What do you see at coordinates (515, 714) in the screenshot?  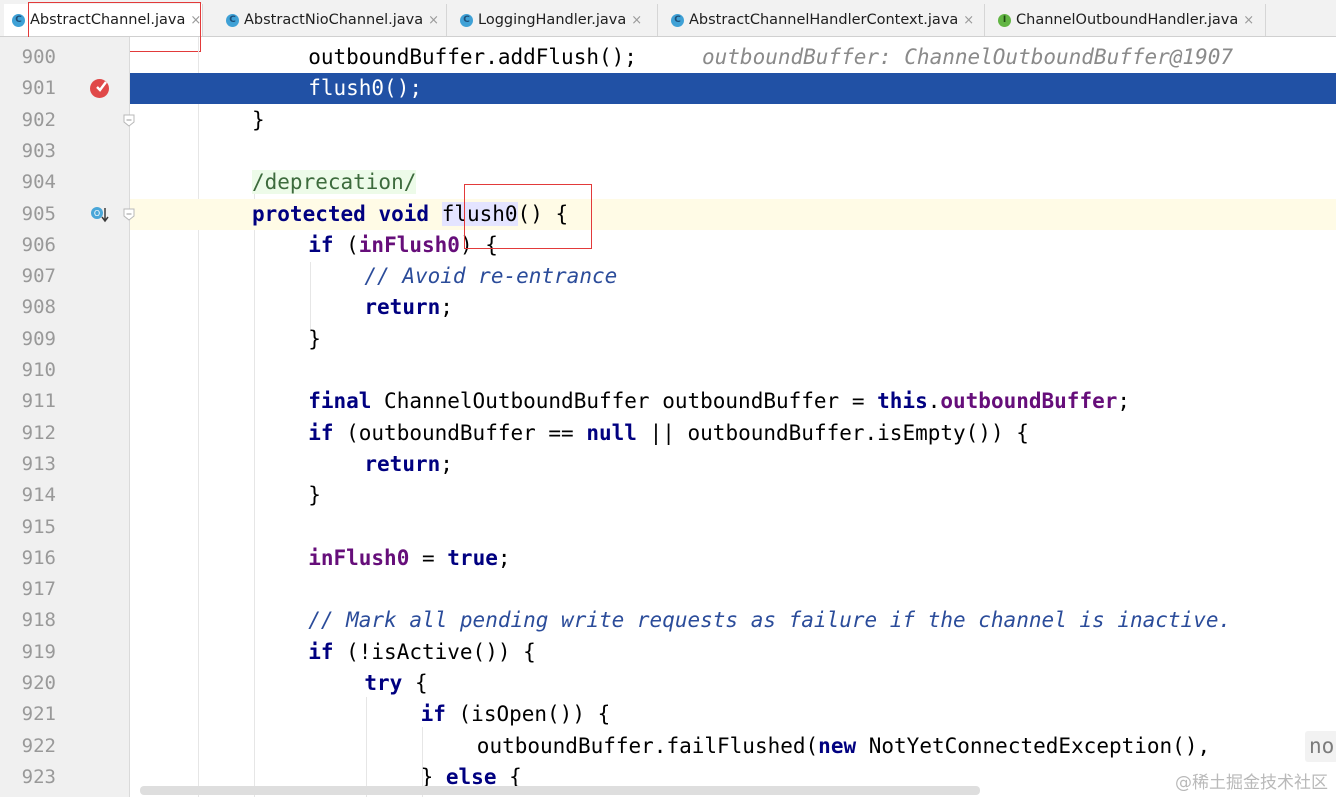 I see `code-text: if (isOpen()) {` at bounding box center [515, 714].